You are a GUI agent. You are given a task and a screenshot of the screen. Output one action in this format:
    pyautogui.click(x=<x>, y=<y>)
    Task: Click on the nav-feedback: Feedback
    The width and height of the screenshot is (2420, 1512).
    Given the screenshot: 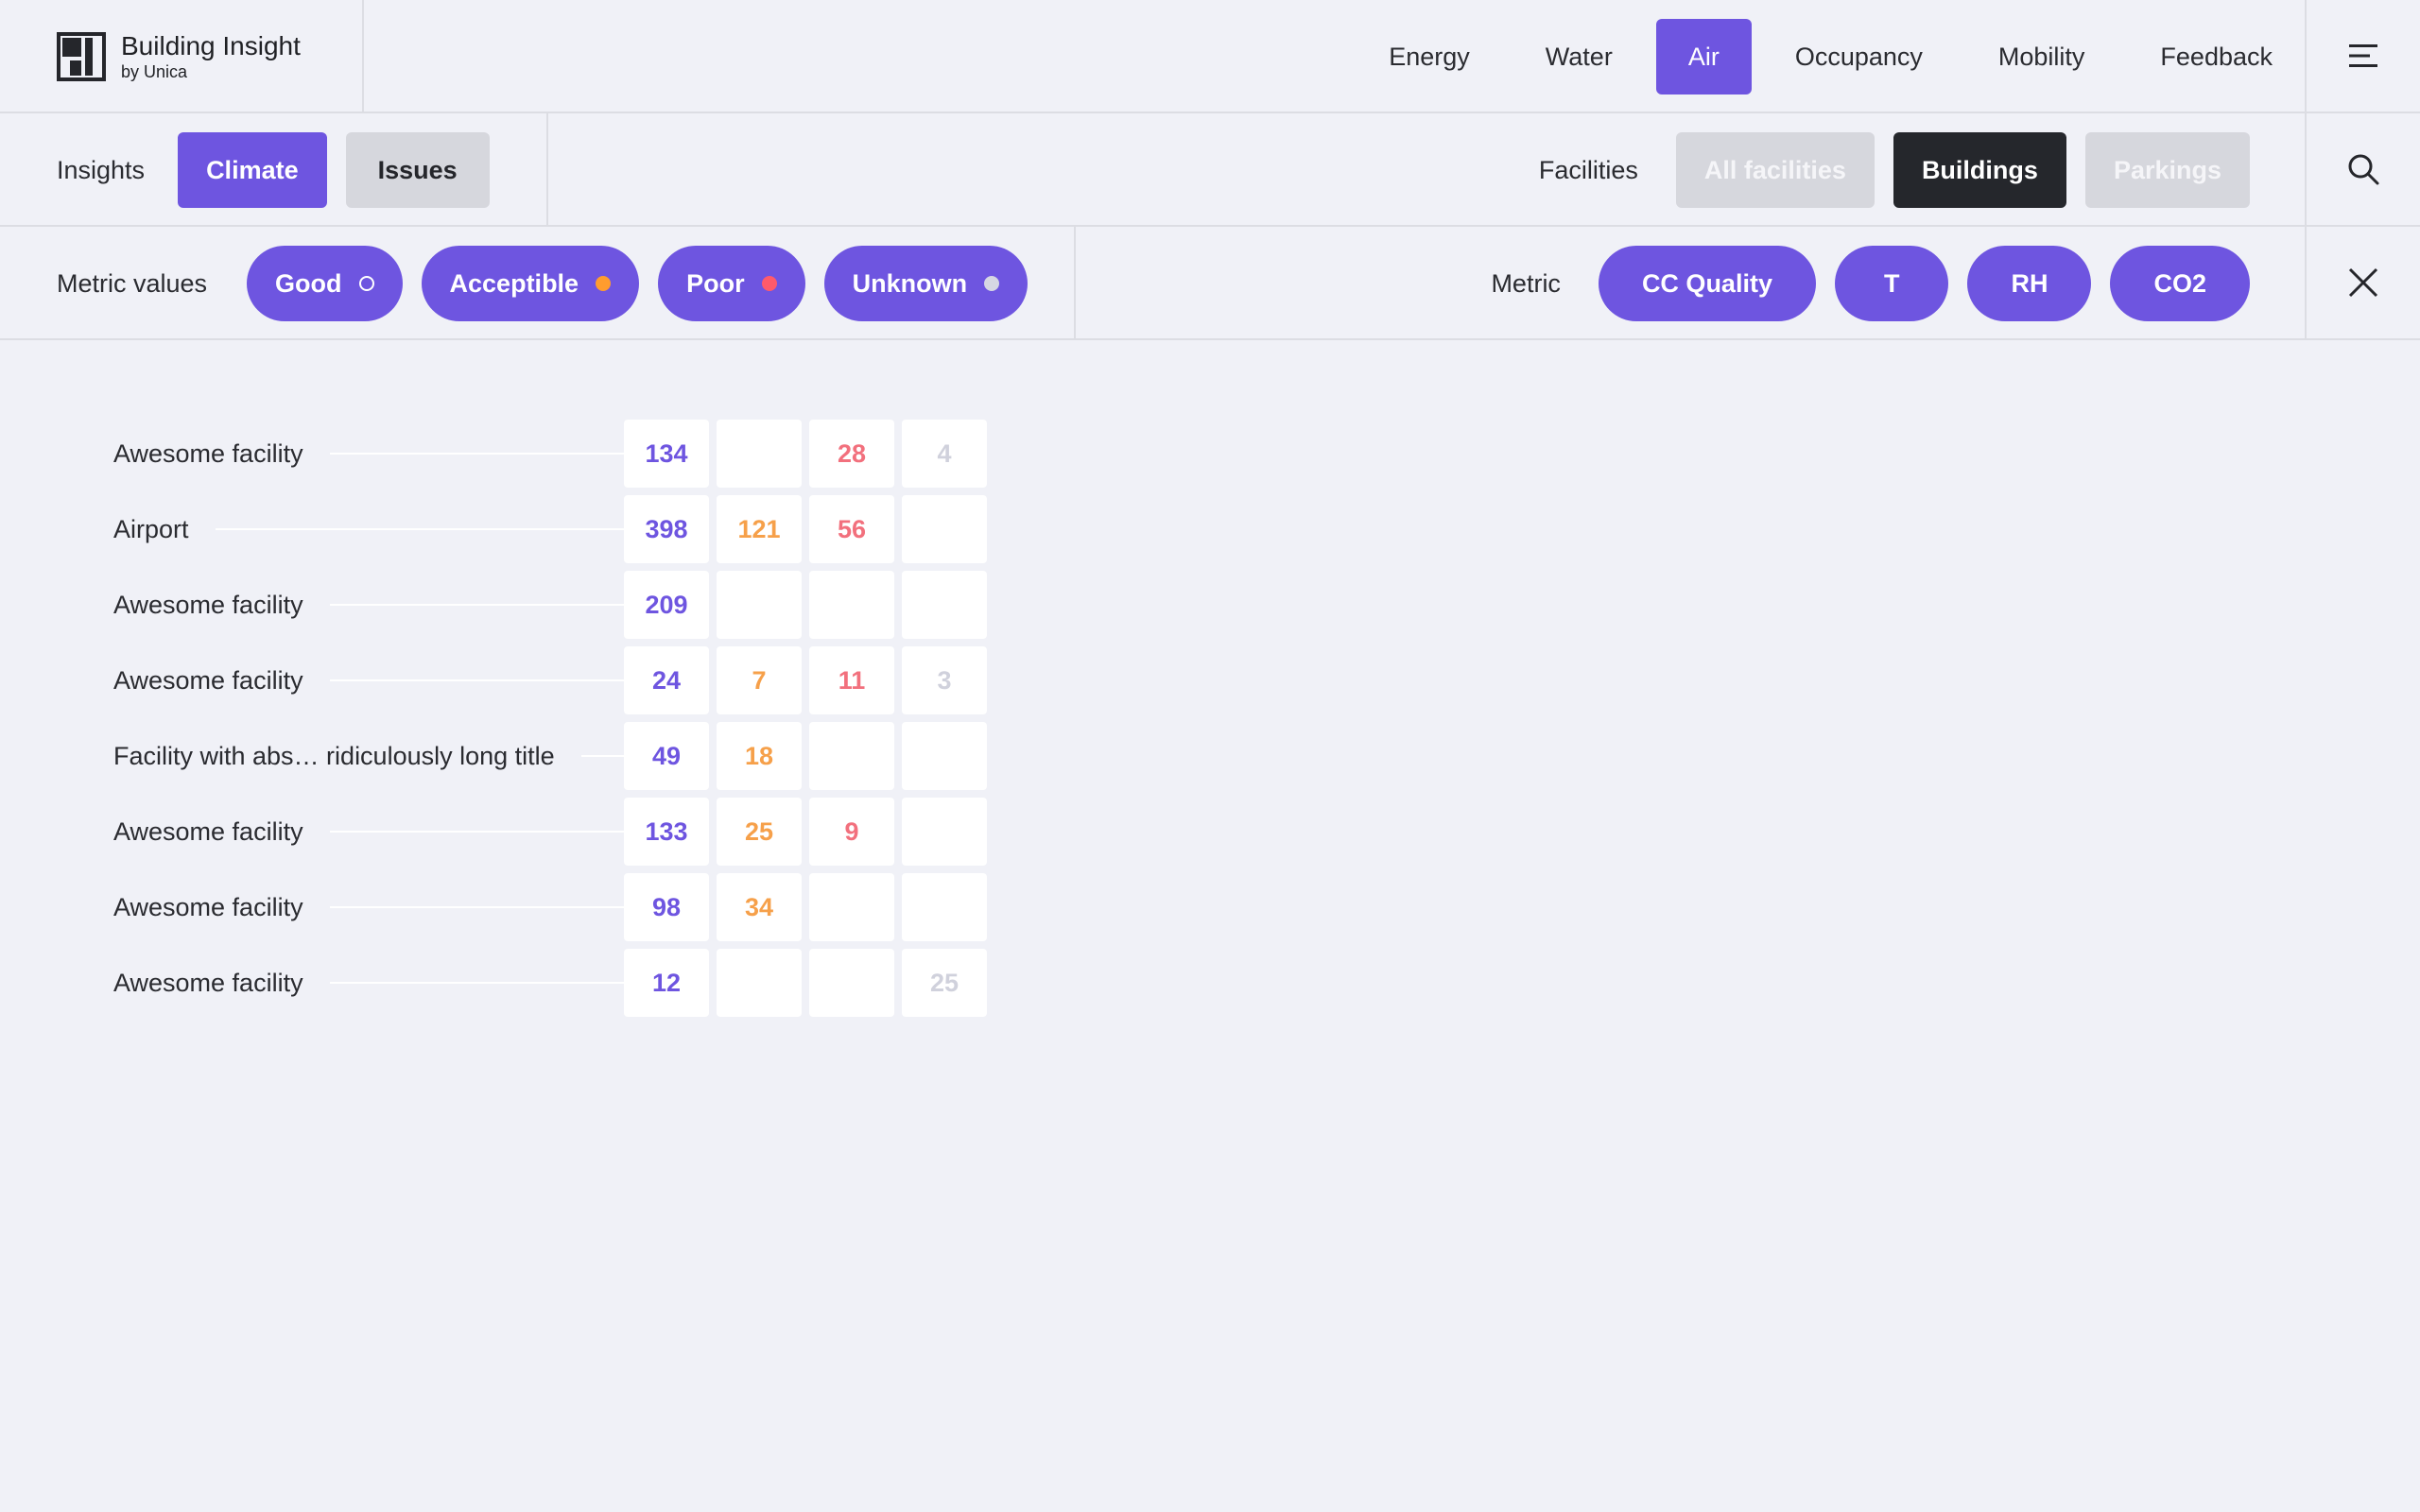 What is the action you would take?
    pyautogui.click(x=2217, y=56)
    